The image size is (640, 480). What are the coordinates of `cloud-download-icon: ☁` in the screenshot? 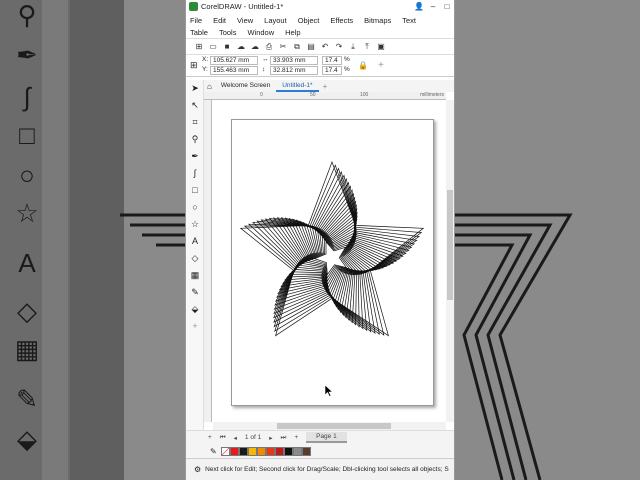 It's located at (255, 46).